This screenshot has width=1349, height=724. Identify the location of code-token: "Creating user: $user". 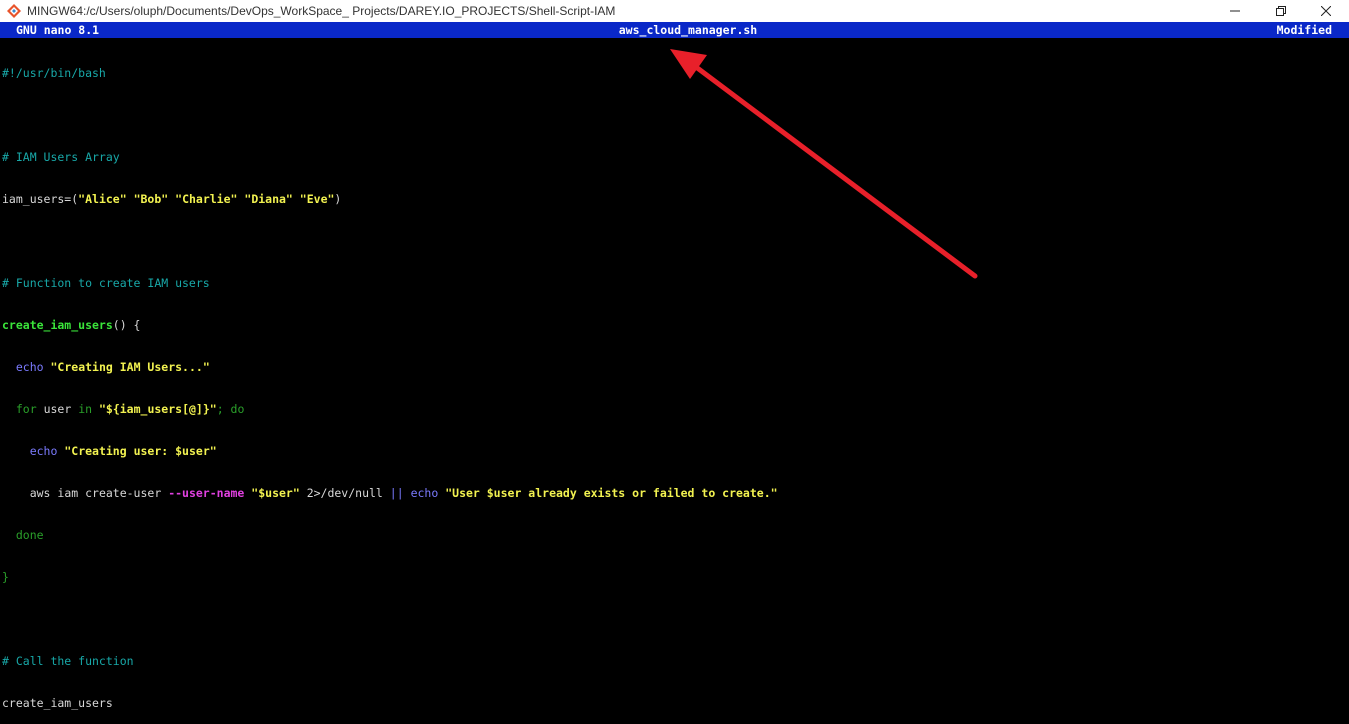
(140, 451).